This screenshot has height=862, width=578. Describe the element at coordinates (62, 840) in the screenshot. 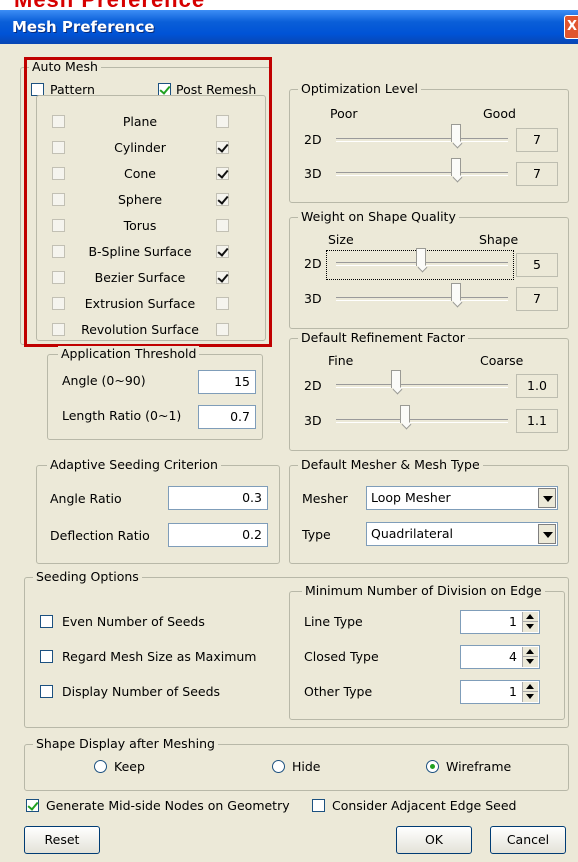

I see `reset-button: Reset` at that location.